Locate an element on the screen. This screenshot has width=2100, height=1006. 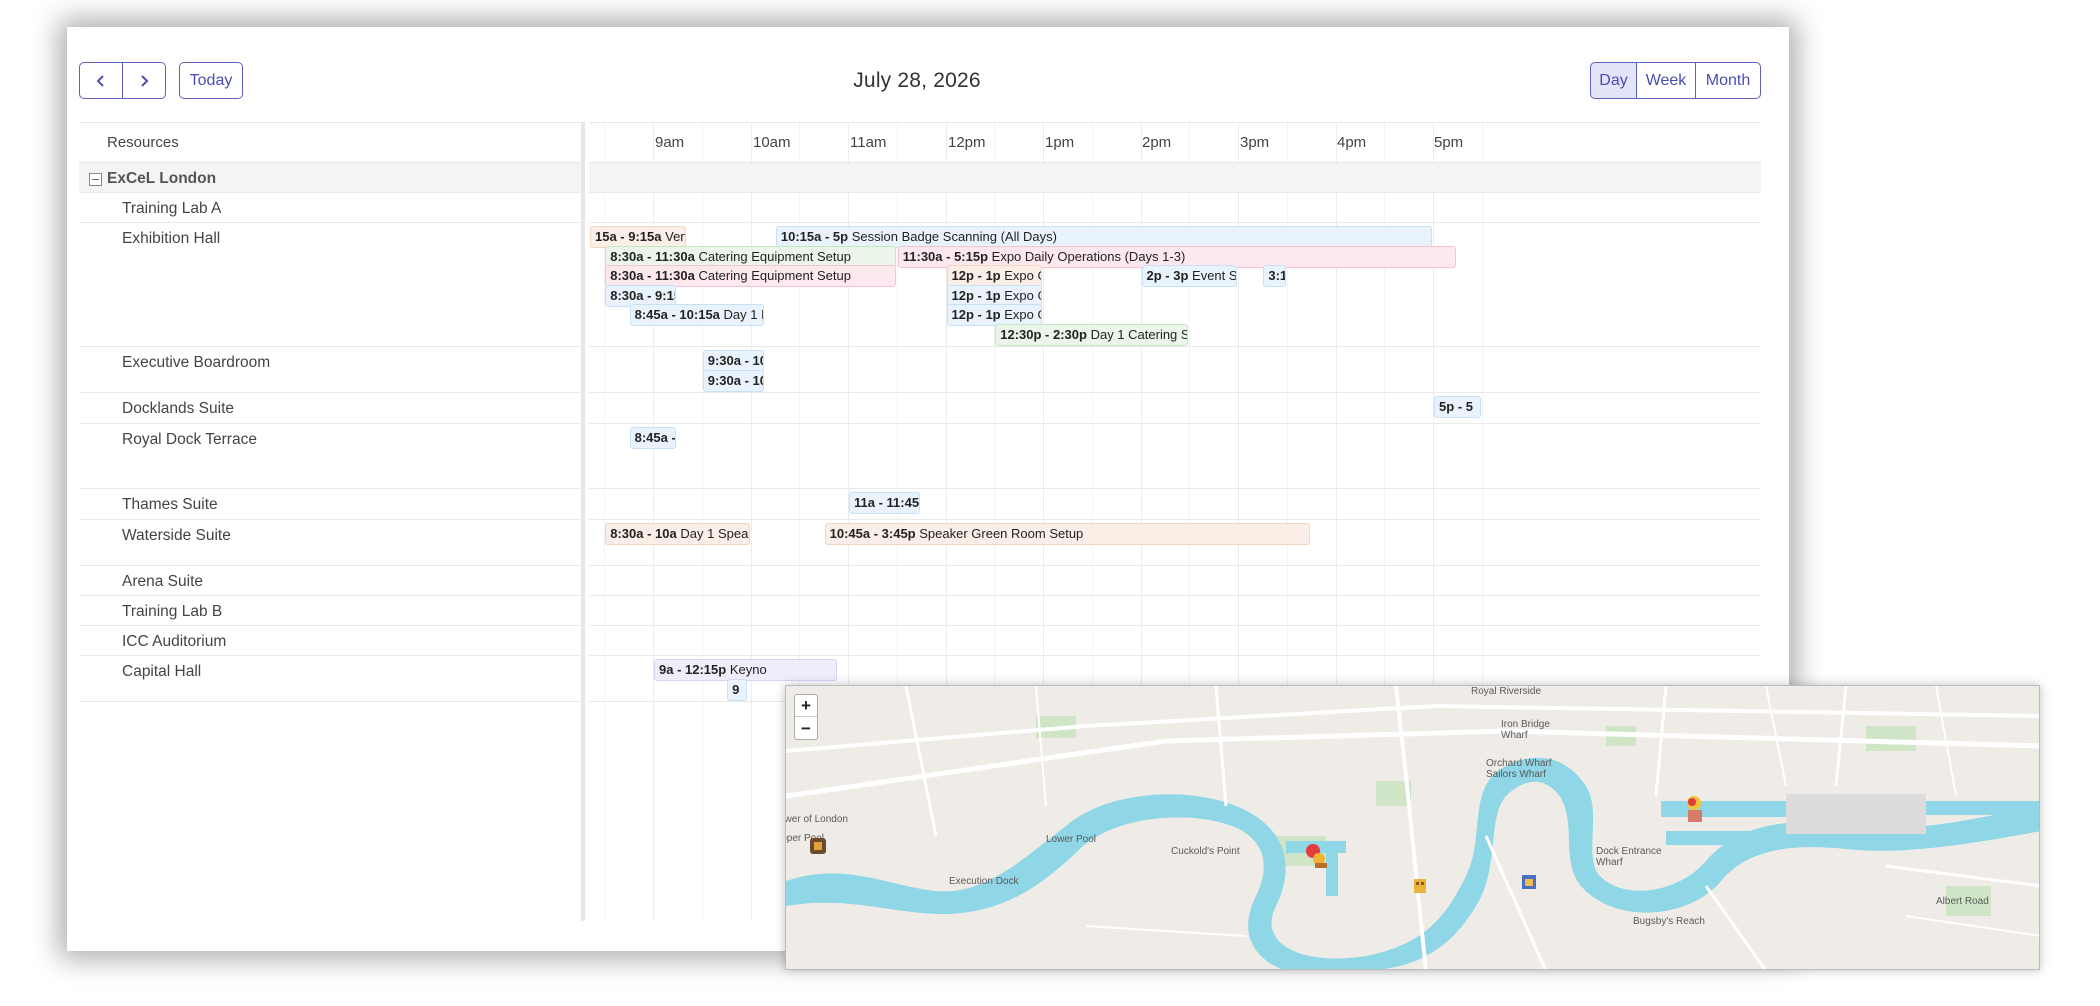
event-time: 9a - 12:15p is located at coordinates (693, 669).